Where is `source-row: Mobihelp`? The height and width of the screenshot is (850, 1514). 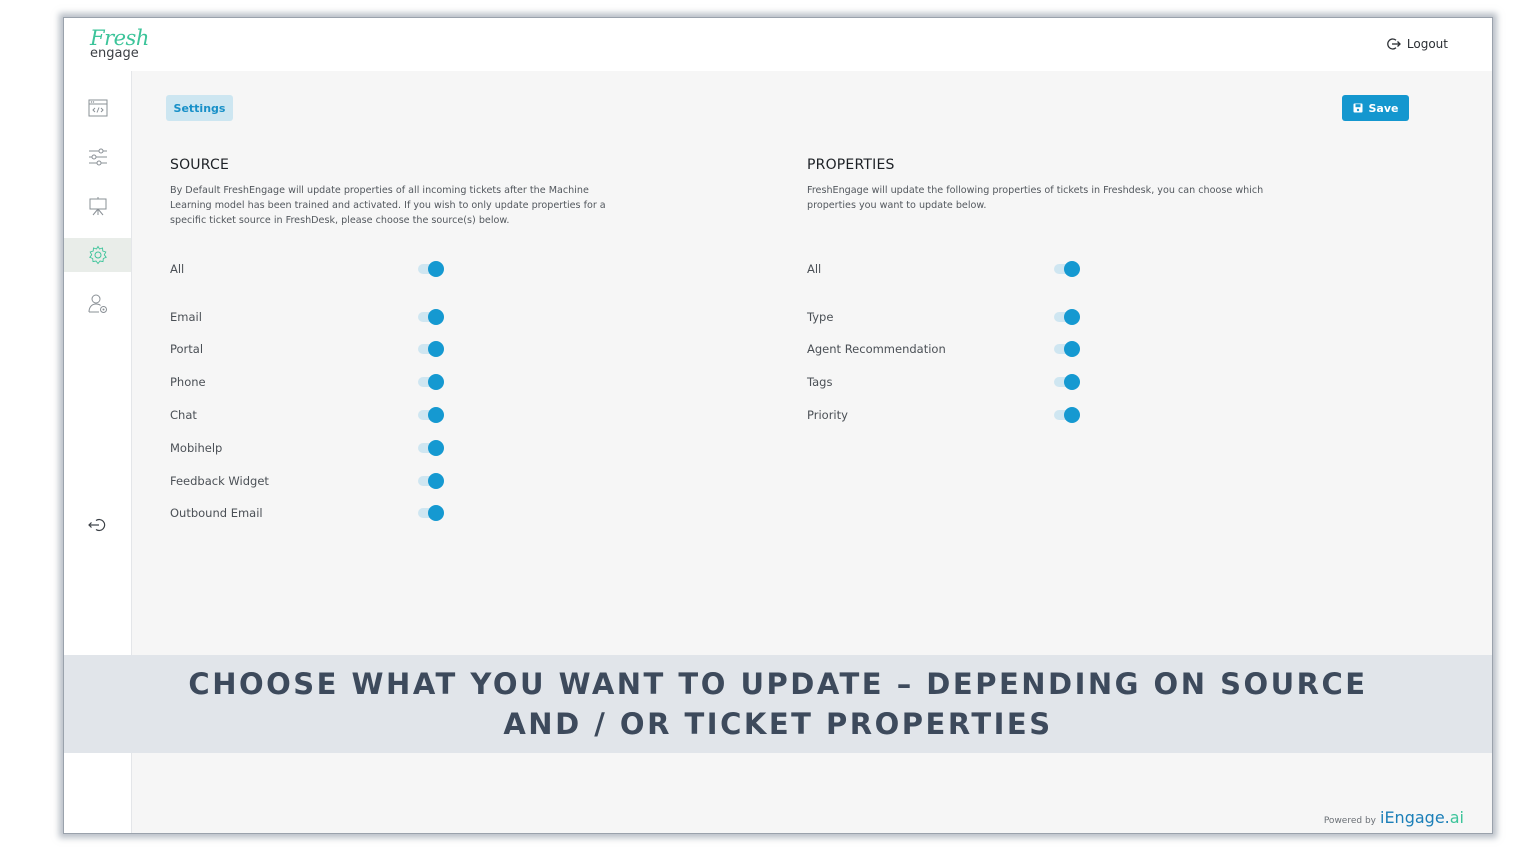
source-row: Mobihelp is located at coordinates (196, 448).